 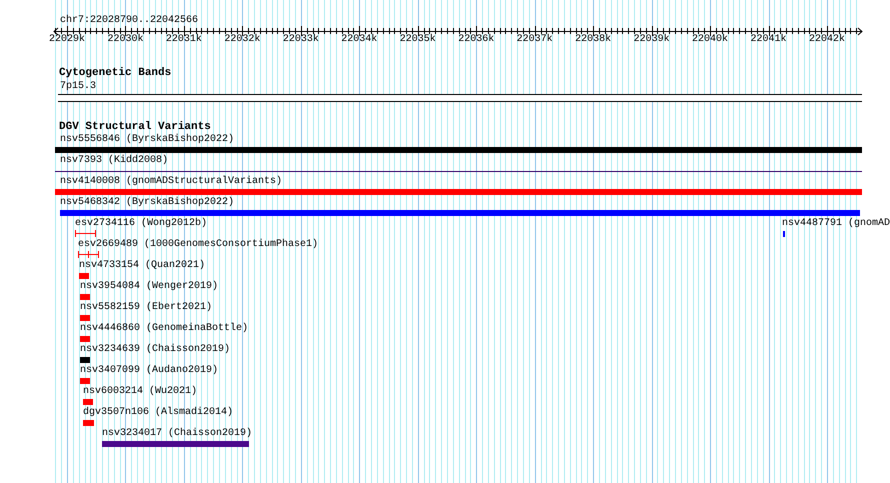 I want to click on variant-label: nsv4140008 (gnomADStructuralVariants), so click(x=171, y=182).